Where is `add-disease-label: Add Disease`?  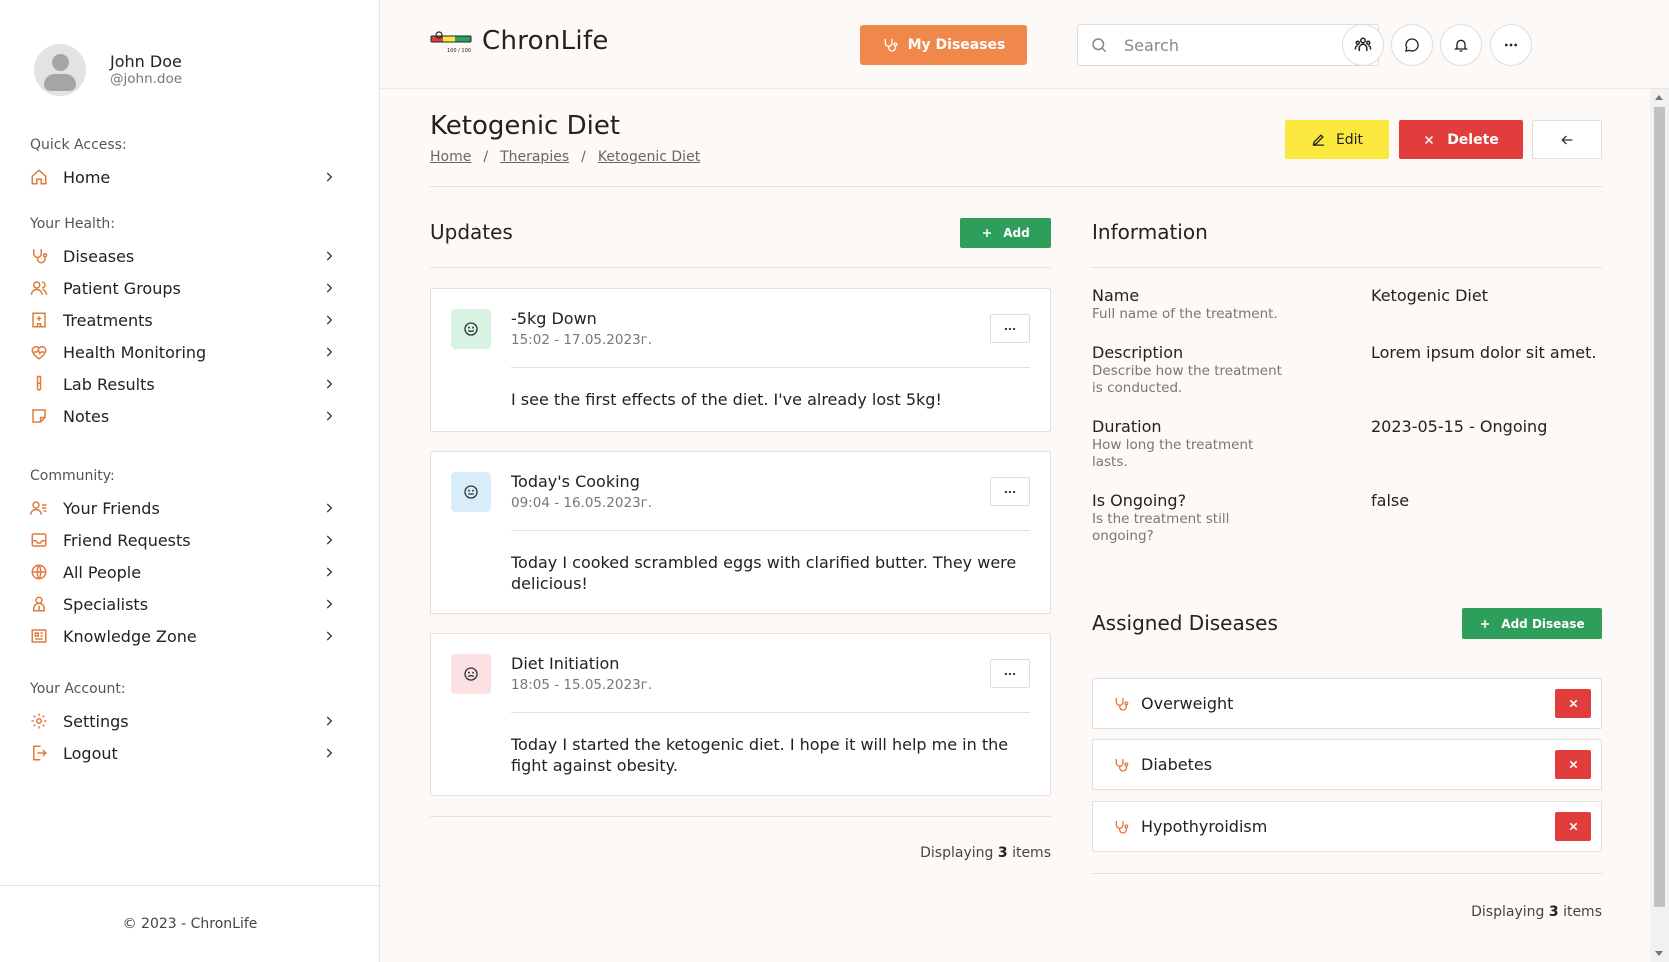
add-disease-label: Add Disease is located at coordinates (1543, 623).